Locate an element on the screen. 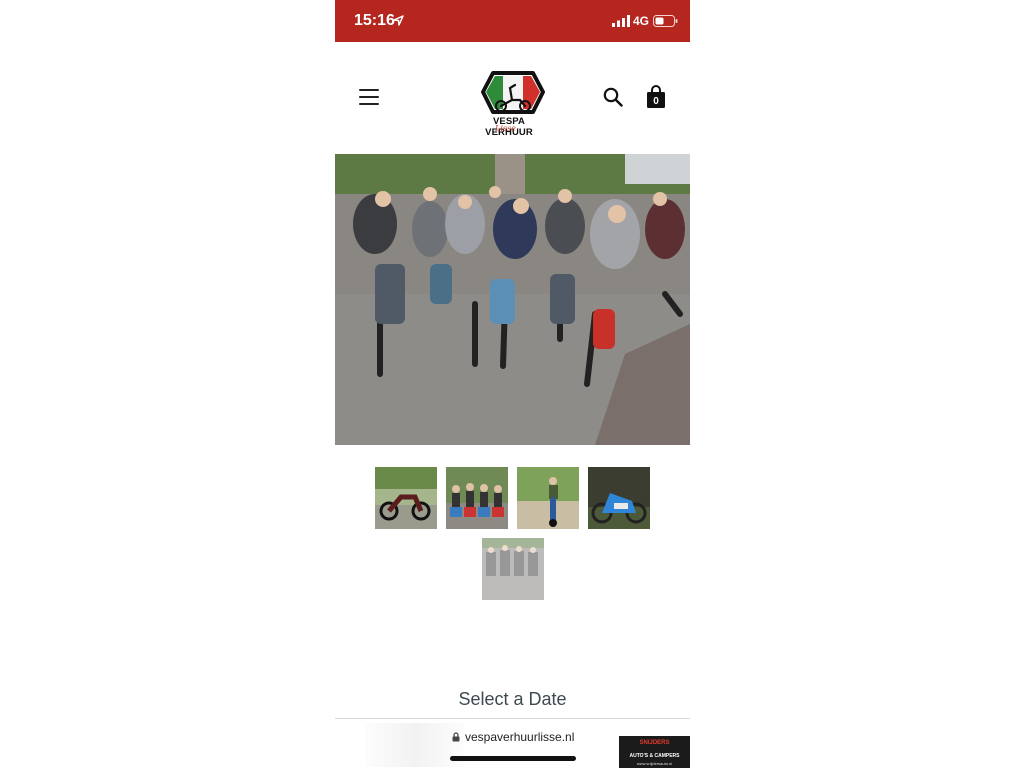  battery-icon is located at coordinates (665, 21).